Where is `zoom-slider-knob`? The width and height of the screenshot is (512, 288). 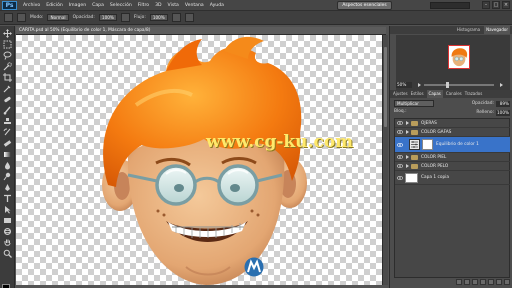
zoom-slider-knob is located at coordinates (447, 84).